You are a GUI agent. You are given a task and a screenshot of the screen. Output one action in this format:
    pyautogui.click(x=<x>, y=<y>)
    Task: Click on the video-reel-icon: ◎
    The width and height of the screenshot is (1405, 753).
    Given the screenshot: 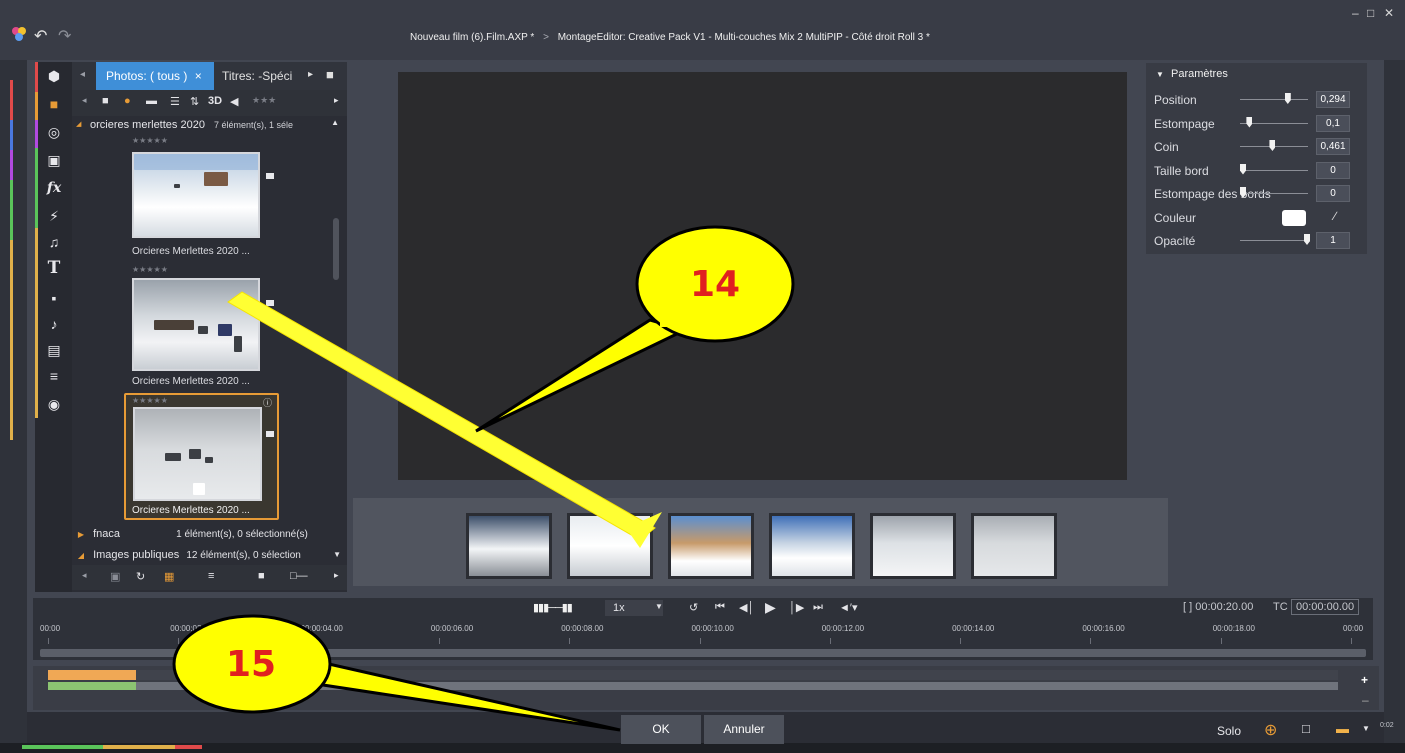 What is the action you would take?
    pyautogui.click(x=54, y=132)
    